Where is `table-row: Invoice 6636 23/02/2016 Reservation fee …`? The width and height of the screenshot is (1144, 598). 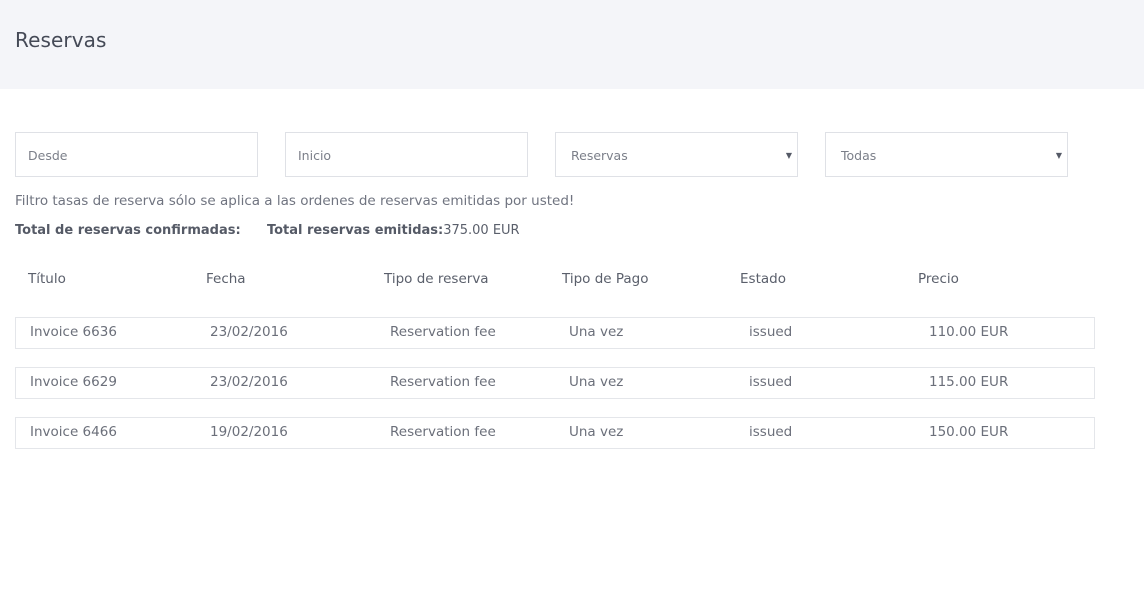 table-row: Invoice 6636 23/02/2016 Reservation fee … is located at coordinates (555, 333).